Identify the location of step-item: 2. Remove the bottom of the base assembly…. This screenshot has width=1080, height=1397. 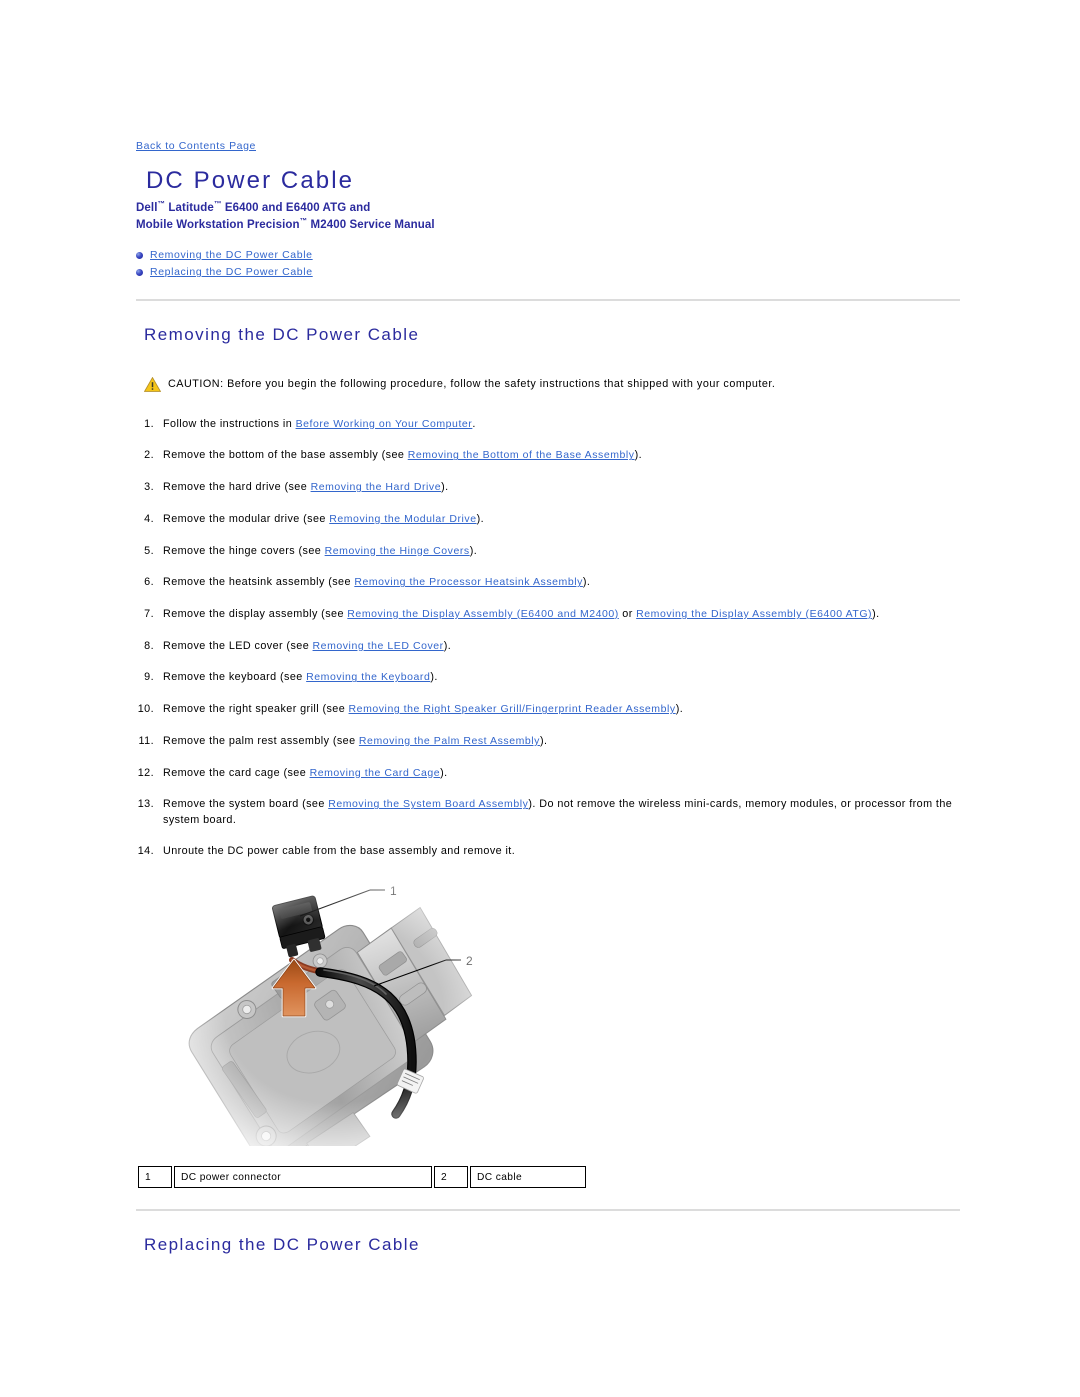
(548, 455).